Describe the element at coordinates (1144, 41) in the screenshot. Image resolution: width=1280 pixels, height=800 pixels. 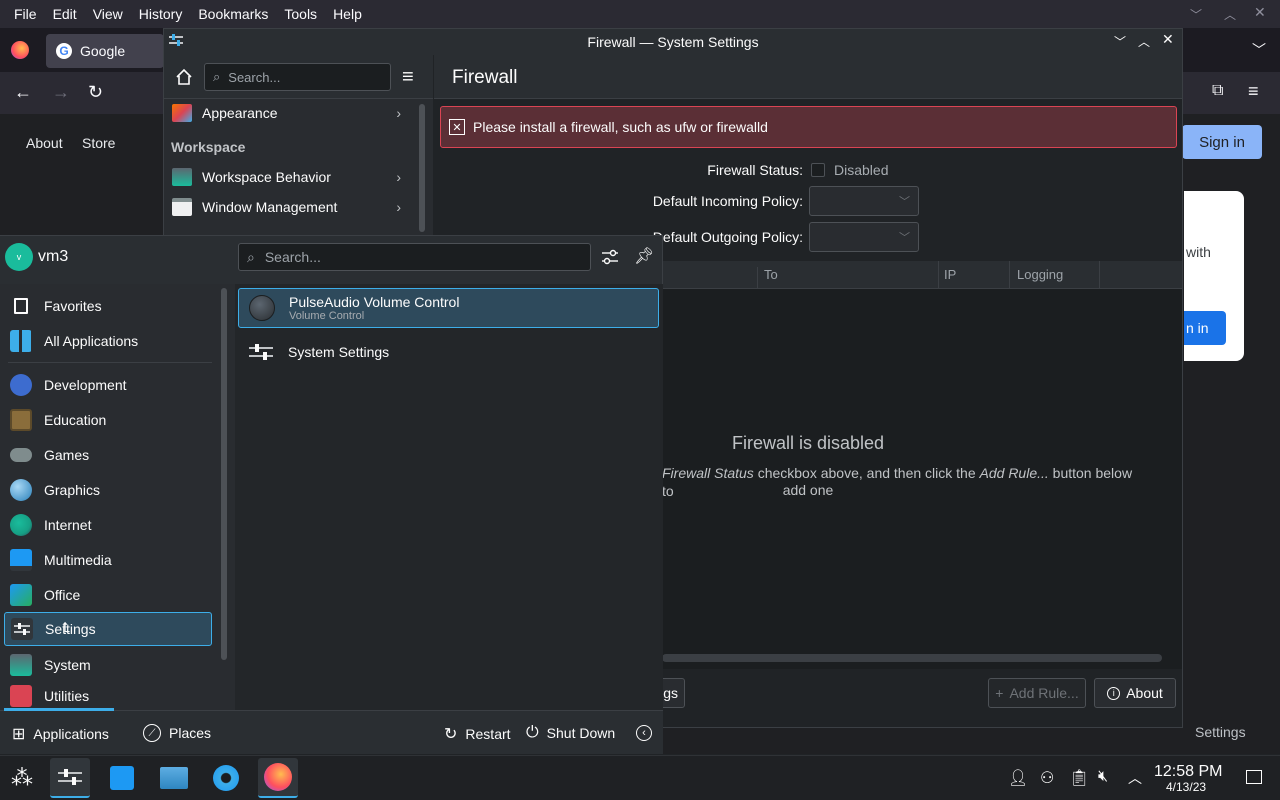
I see `settings-maximize-icon: ︿` at that location.